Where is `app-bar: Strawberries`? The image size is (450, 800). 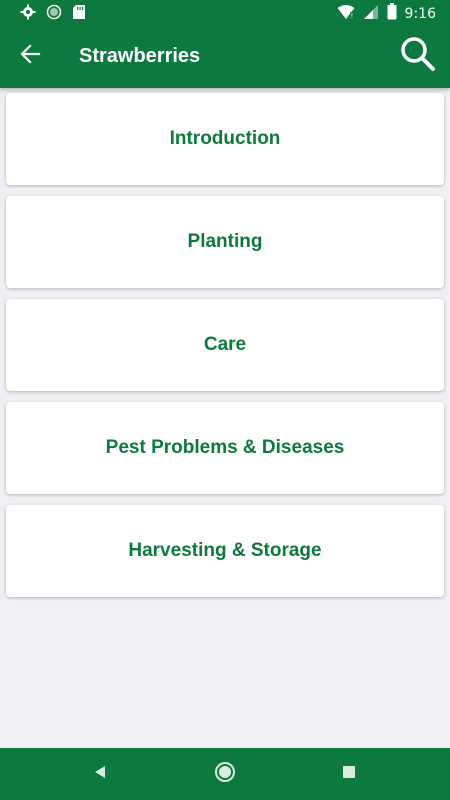
app-bar: Strawberries is located at coordinates (225, 56).